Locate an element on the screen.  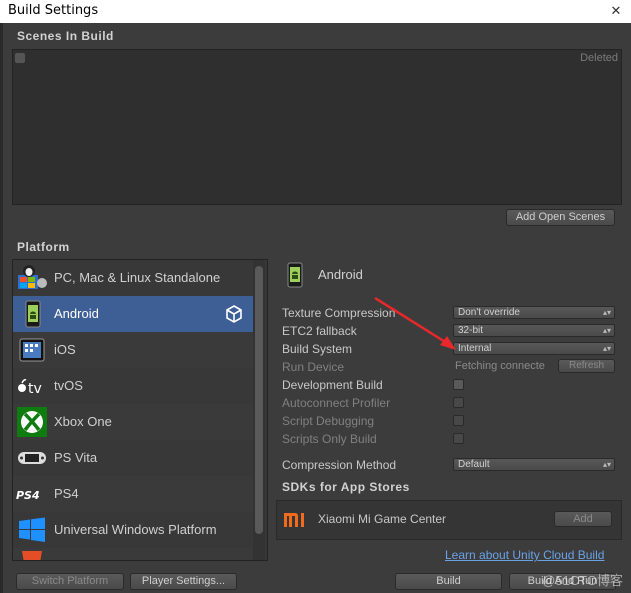
platform-scrollbar is located at coordinates (259, 410).